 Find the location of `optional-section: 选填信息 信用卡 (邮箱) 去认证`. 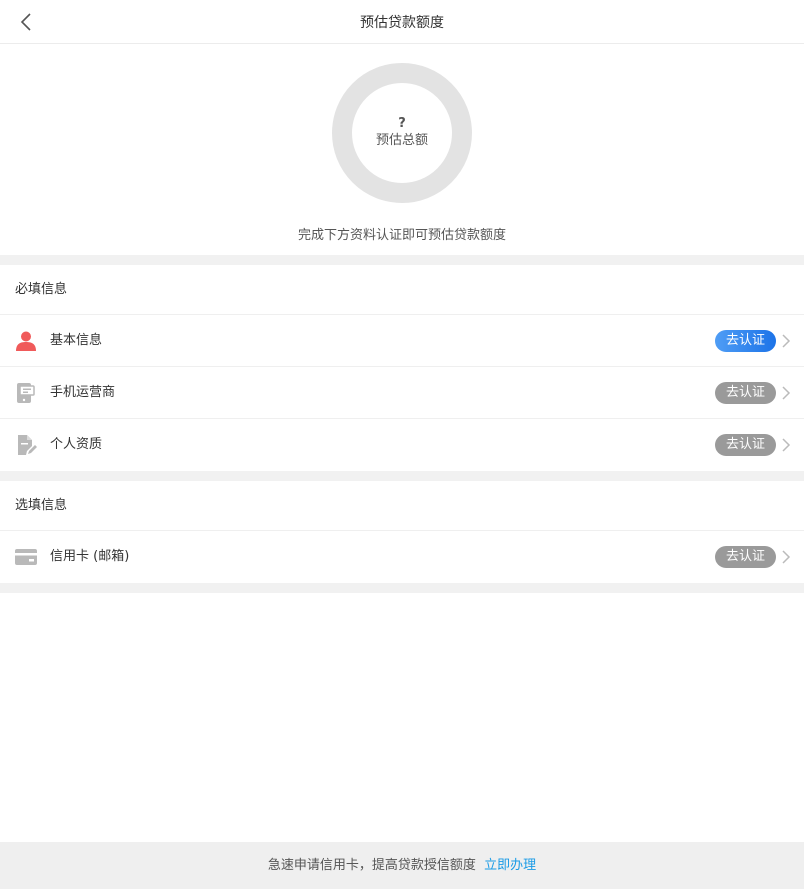

optional-section: 选填信息 信用卡 (邮箱) 去认证 is located at coordinates (402, 532).